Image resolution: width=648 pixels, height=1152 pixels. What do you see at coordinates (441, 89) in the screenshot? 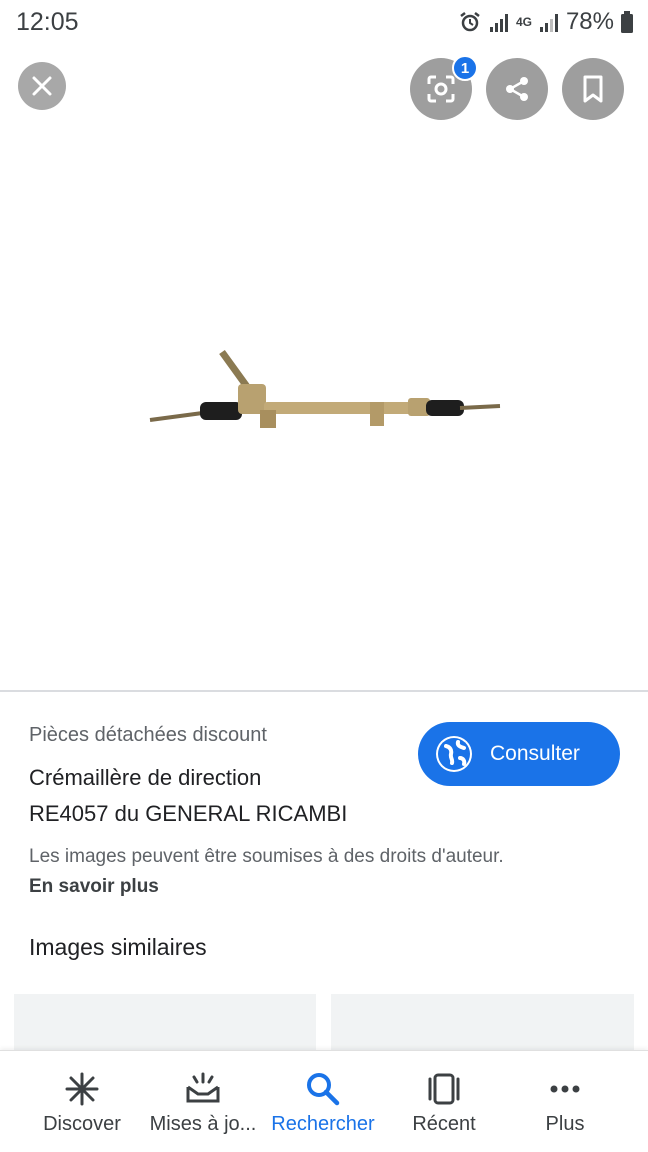
I see `lens-icon` at bounding box center [441, 89].